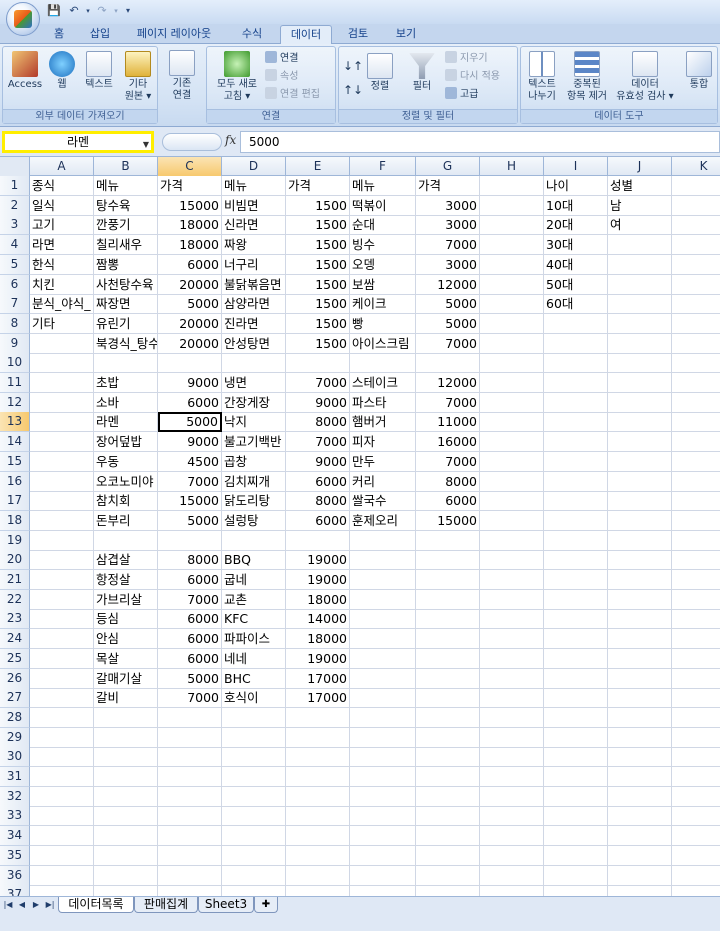 The image size is (720, 931). What do you see at coordinates (383, 422) in the screenshot?
I see `cell-f13: 햄버거` at bounding box center [383, 422].